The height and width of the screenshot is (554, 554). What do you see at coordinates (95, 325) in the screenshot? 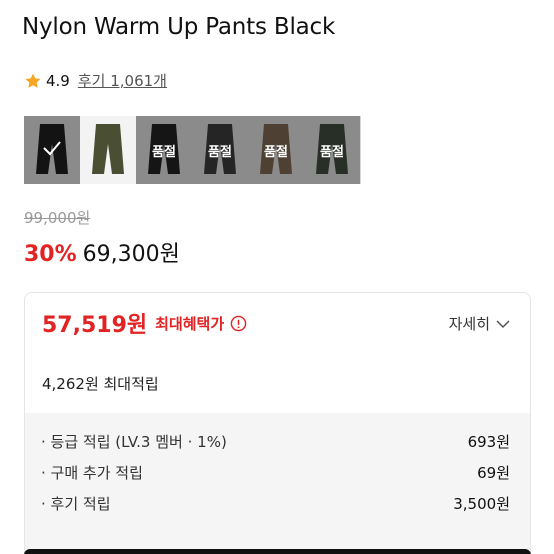
I see `best-price: 57,519원` at bounding box center [95, 325].